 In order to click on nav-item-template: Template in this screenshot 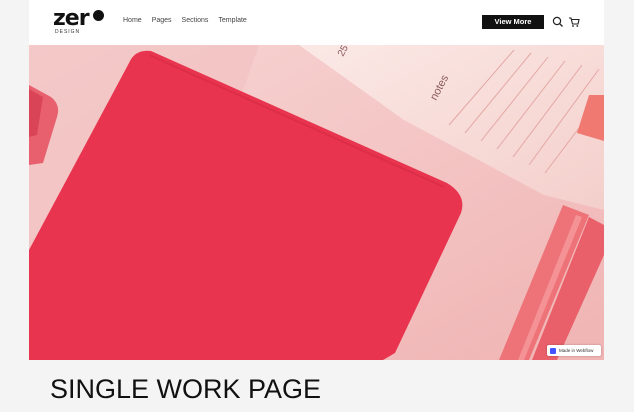, I will do `click(232, 20)`.